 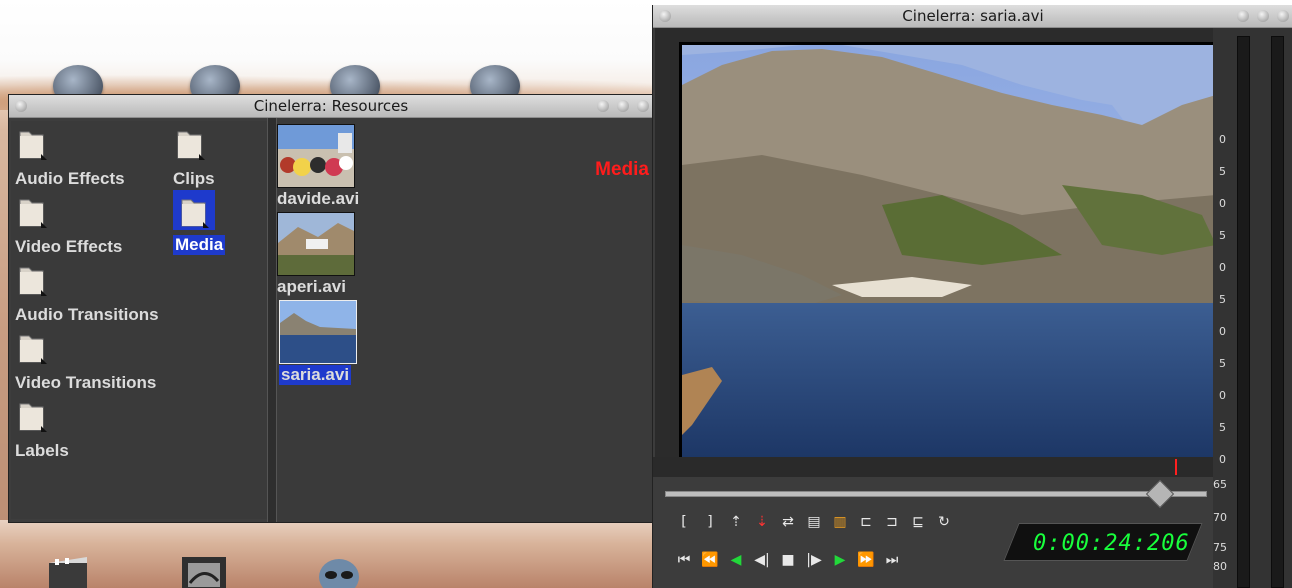 What do you see at coordinates (1176, 467) in the screenshot?
I see `playhead-marker` at bounding box center [1176, 467].